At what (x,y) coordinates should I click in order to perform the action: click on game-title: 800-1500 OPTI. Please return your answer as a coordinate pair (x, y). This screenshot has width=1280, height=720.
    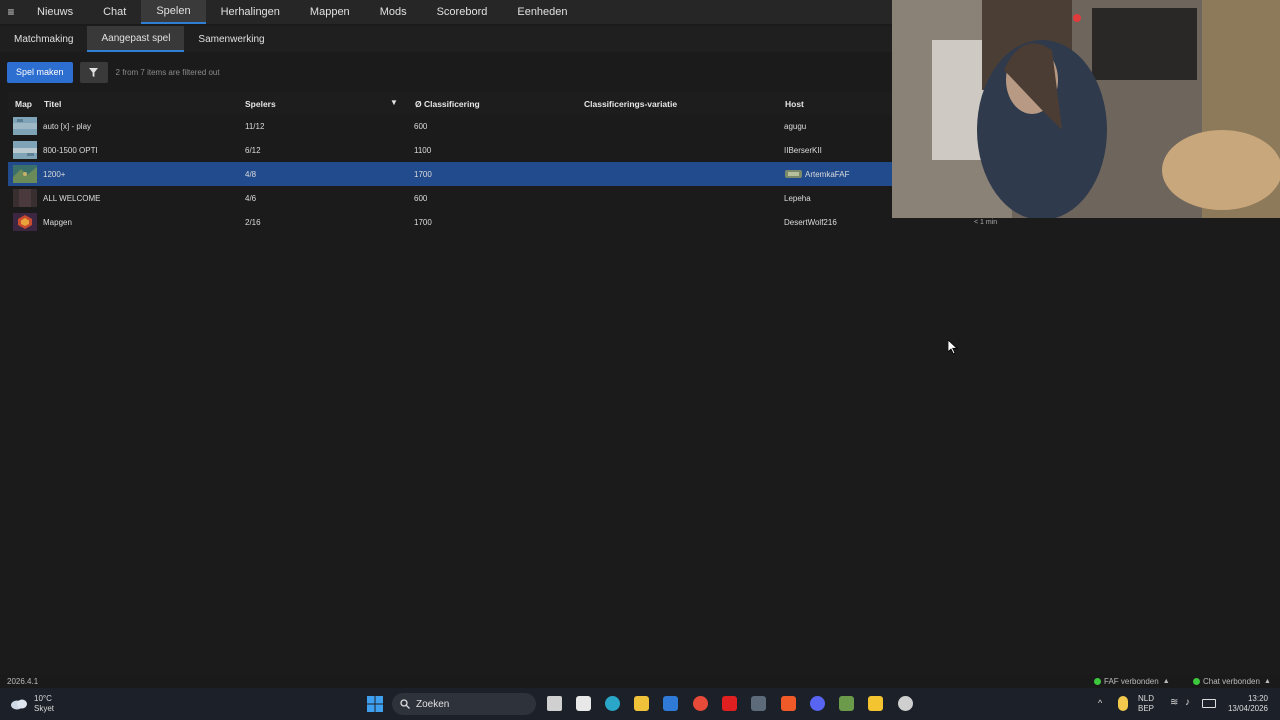
    Looking at the image, I should click on (70, 150).